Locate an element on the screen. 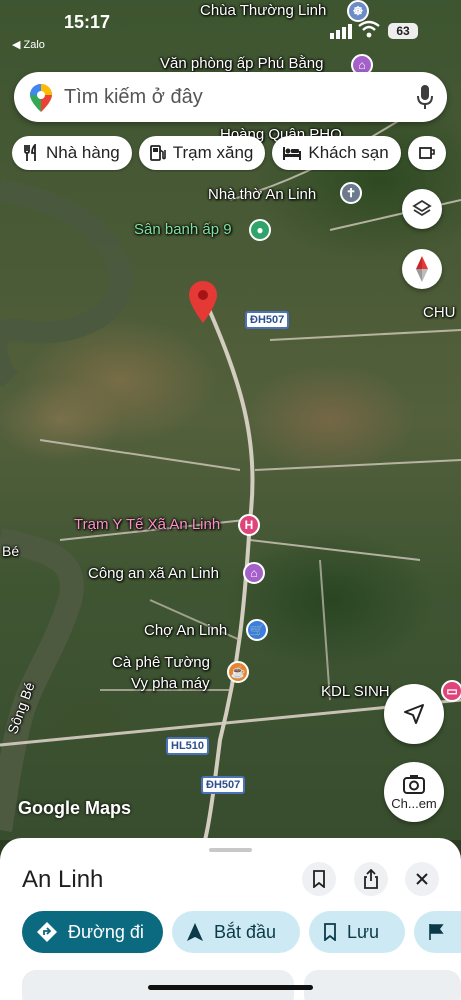  home-indicator is located at coordinates (230, 987).